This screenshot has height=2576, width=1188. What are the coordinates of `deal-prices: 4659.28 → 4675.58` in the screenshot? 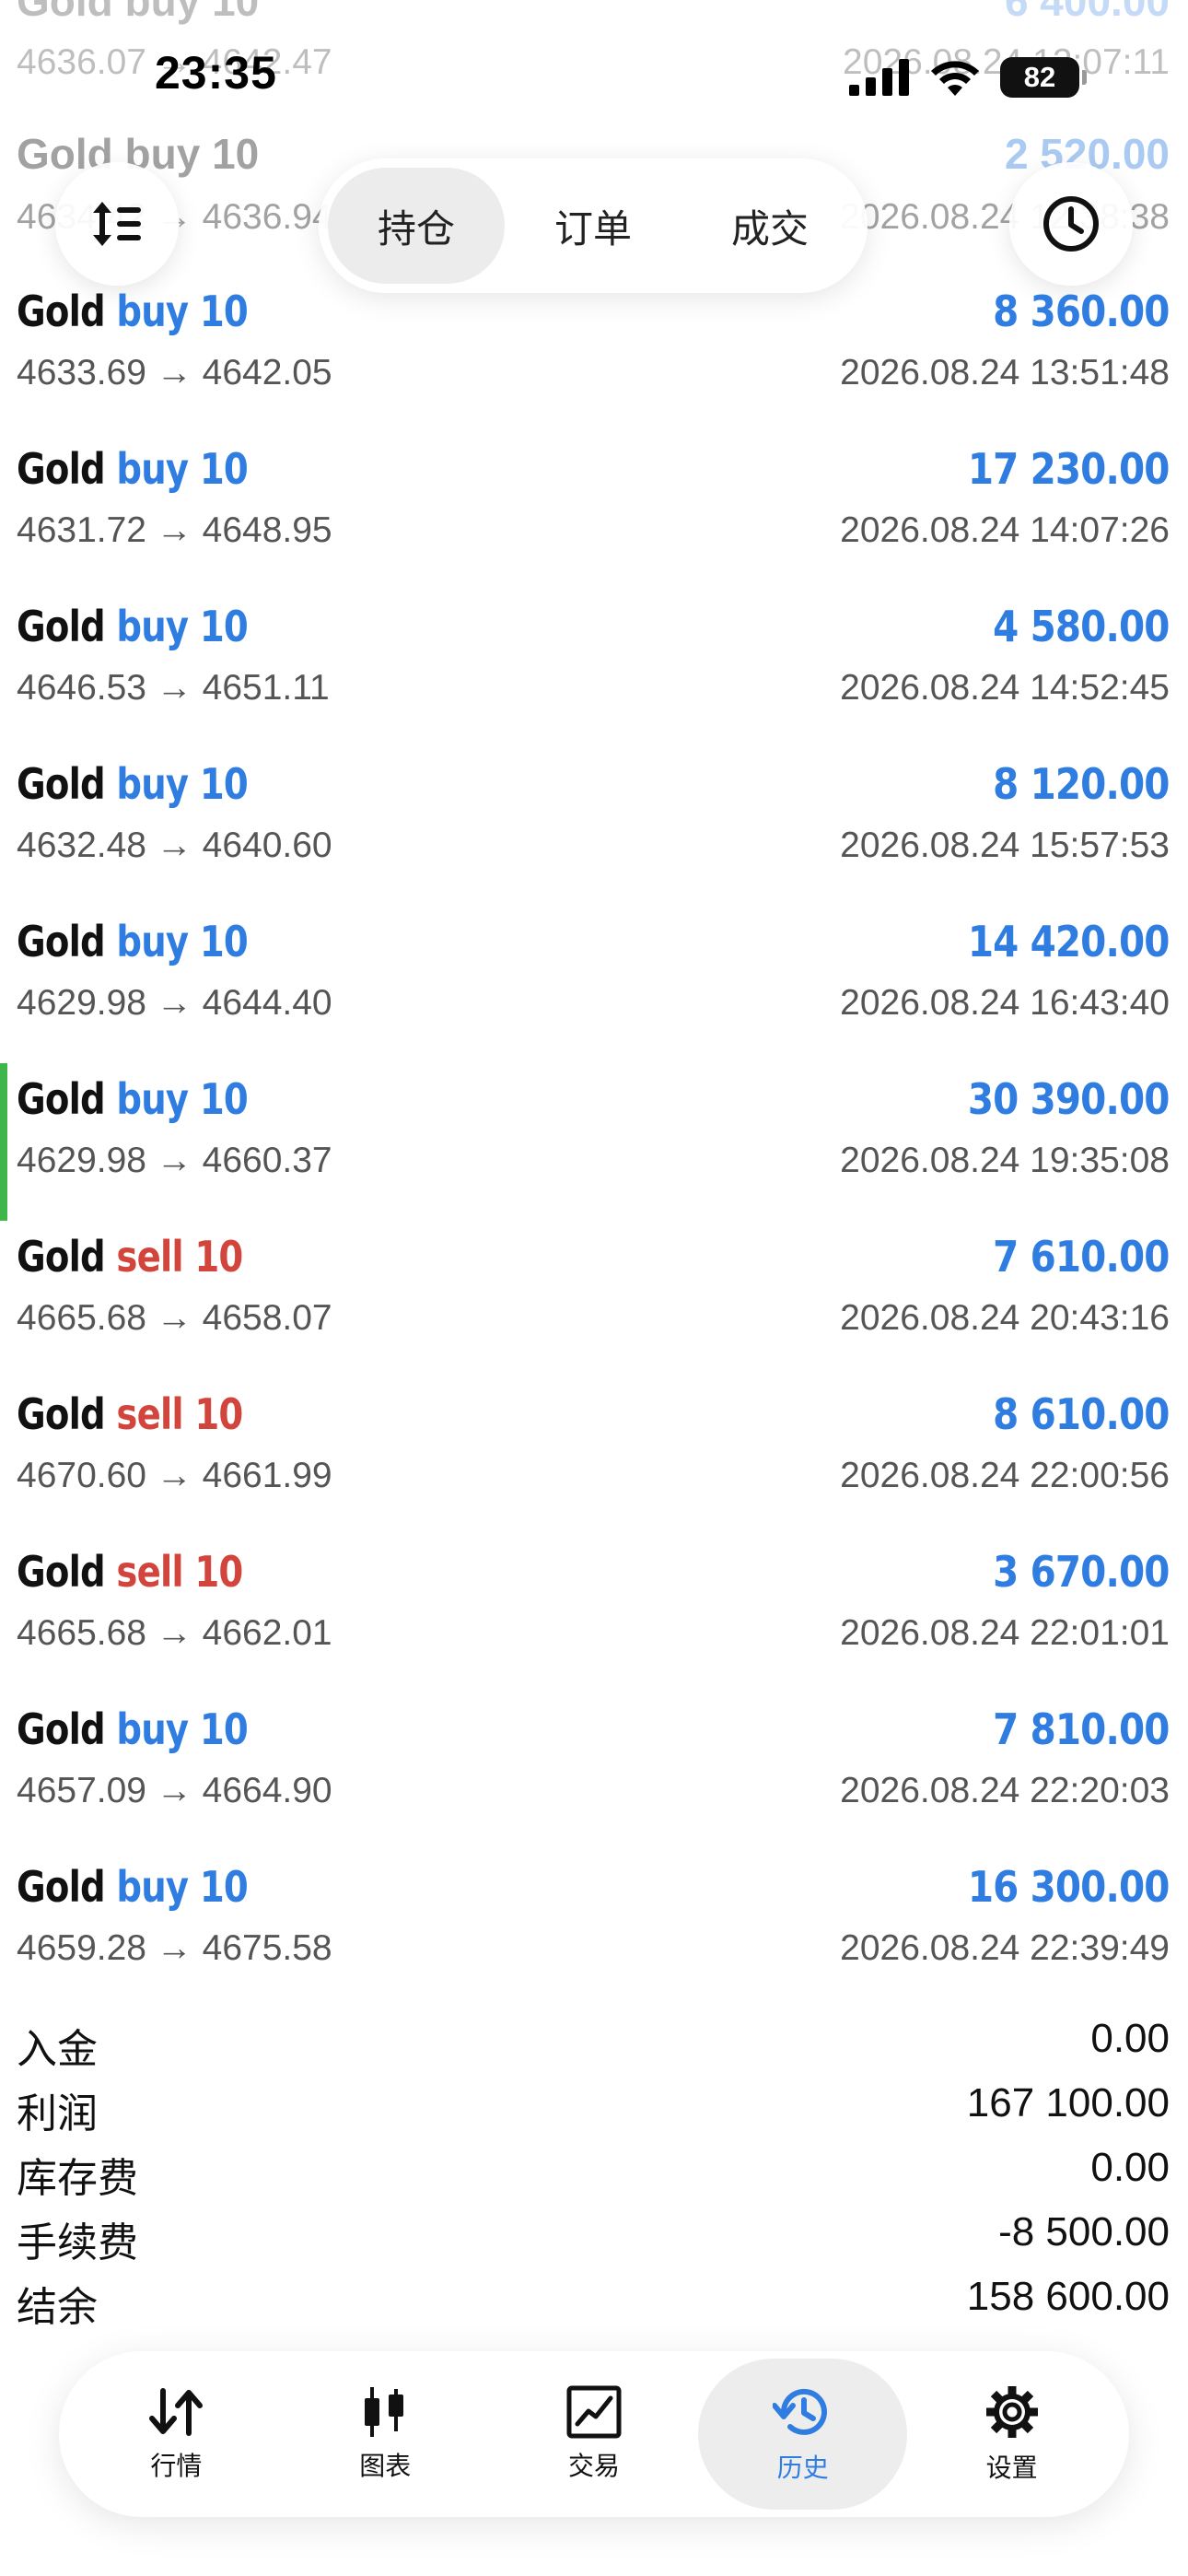 It's located at (174, 1948).